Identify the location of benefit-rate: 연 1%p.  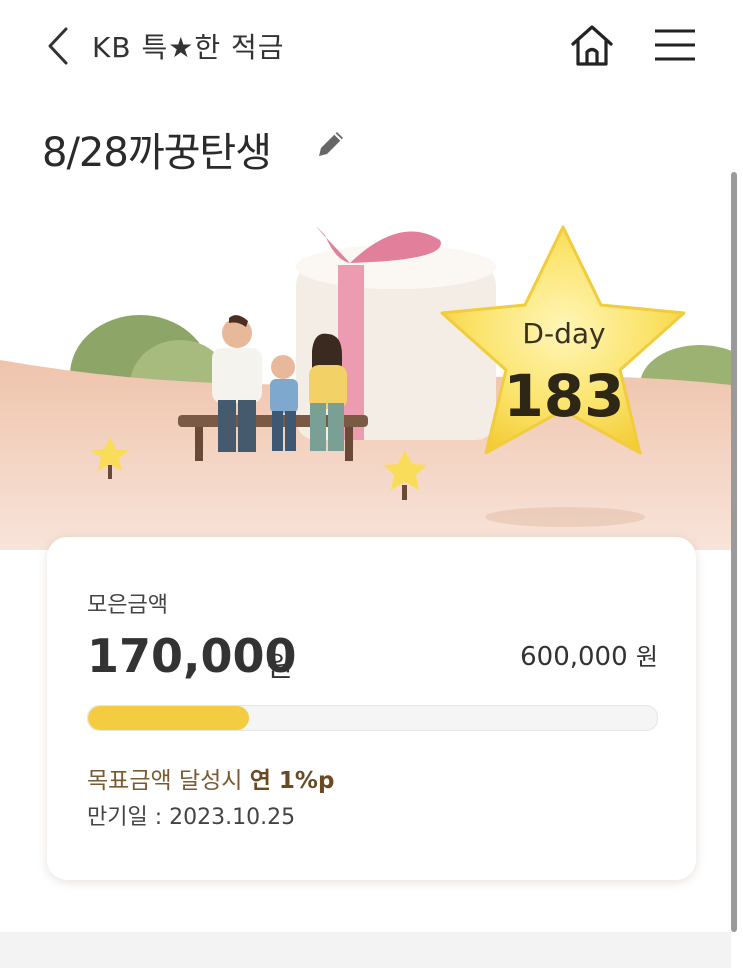
(292, 781).